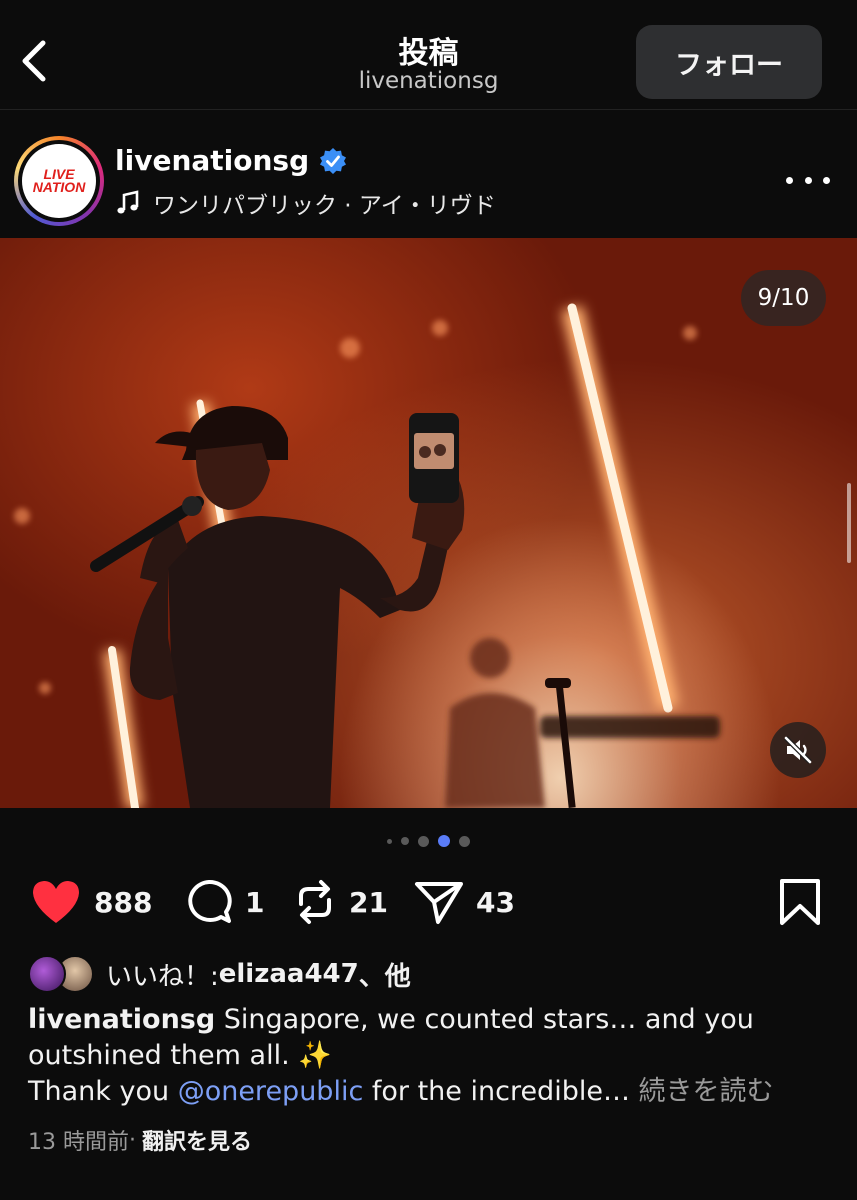 Image resolution: width=857 pixels, height=1200 pixels. What do you see at coordinates (197, 1140) in the screenshot?
I see `translate-link: 翻訳を見る` at bounding box center [197, 1140].